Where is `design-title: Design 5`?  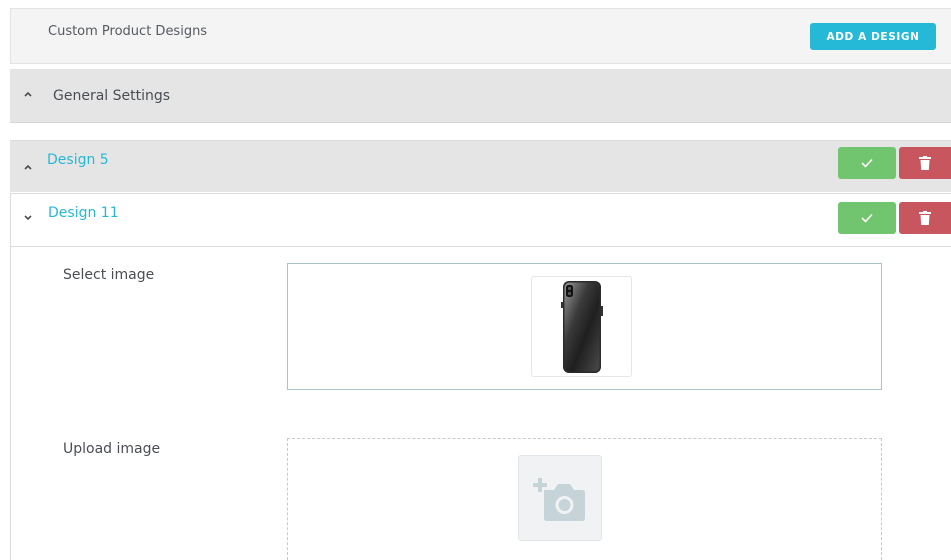
design-title: Design 5 is located at coordinates (78, 160).